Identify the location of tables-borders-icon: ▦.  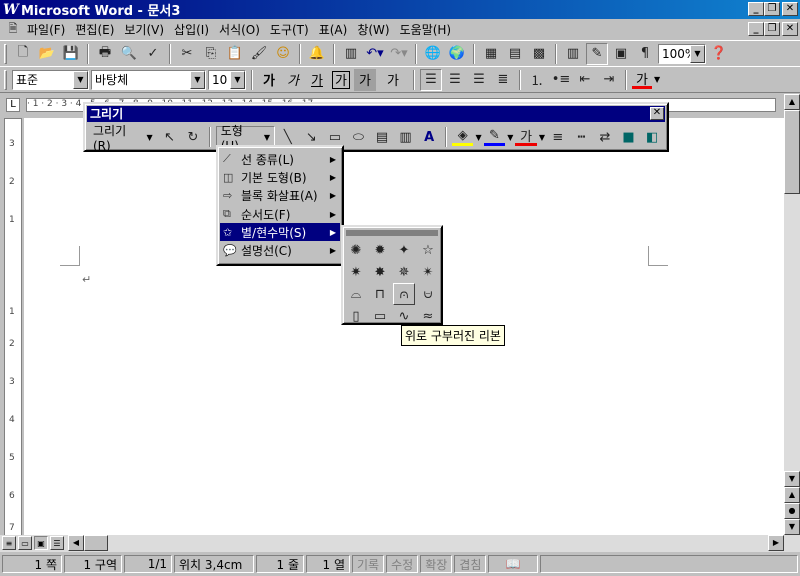
(491, 54).